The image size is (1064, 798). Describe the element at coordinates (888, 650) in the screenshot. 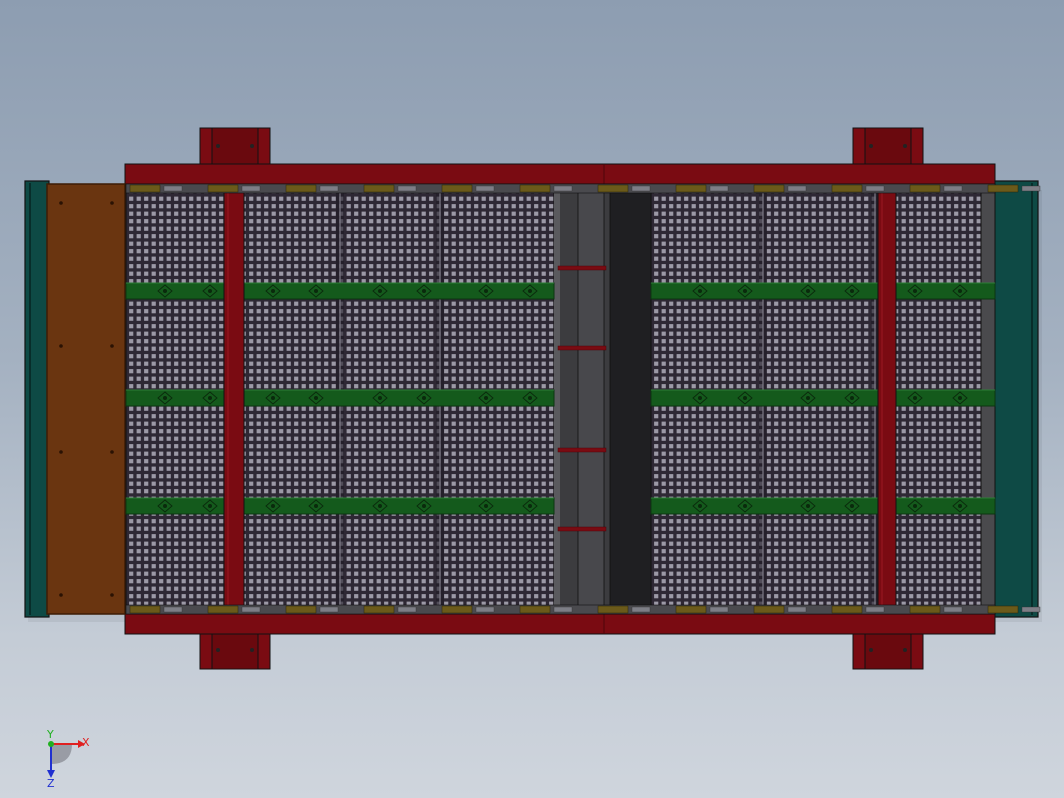

I see `bracket-bottom-right` at that location.